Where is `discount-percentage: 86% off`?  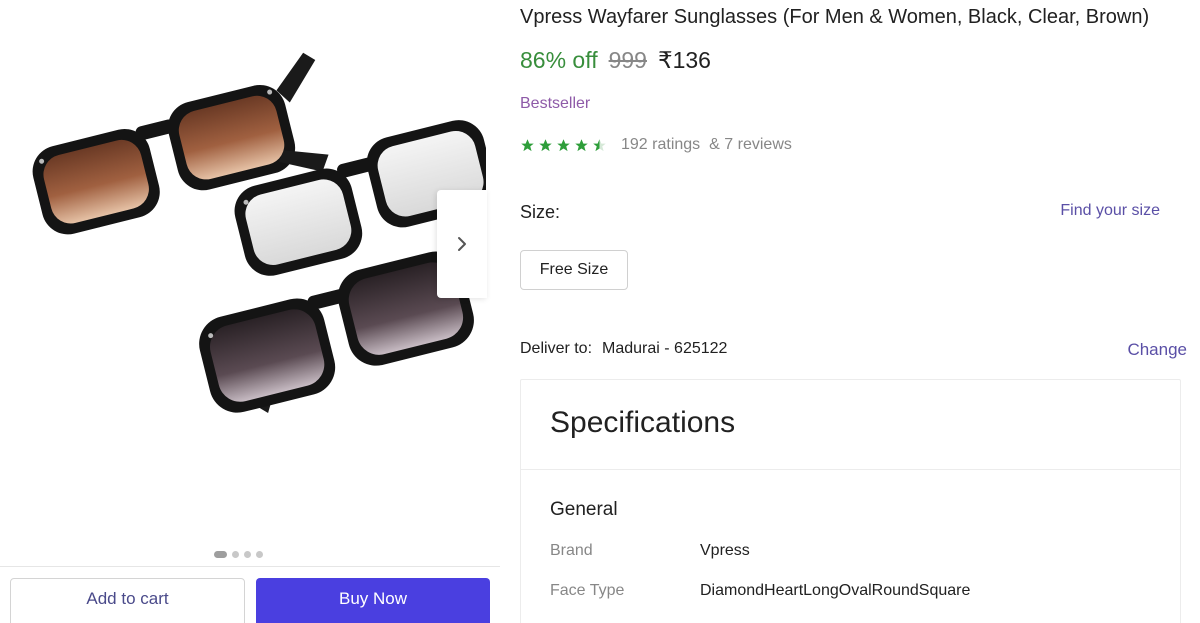 discount-percentage: 86% off is located at coordinates (559, 60).